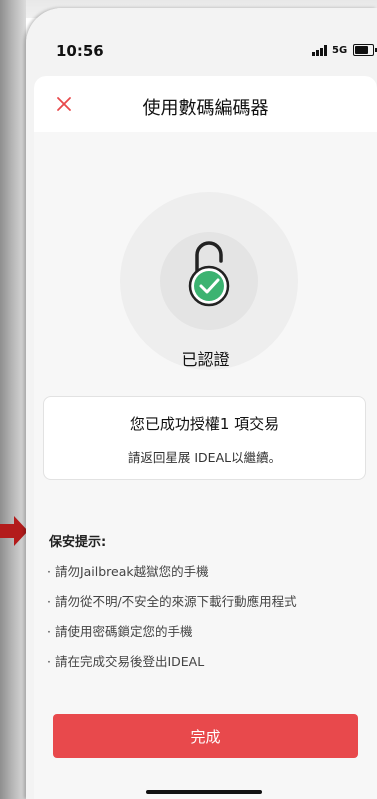 Image resolution: width=377 pixels, height=799 pixels. What do you see at coordinates (209, 274) in the screenshot?
I see `padlock-check-icon` at bounding box center [209, 274].